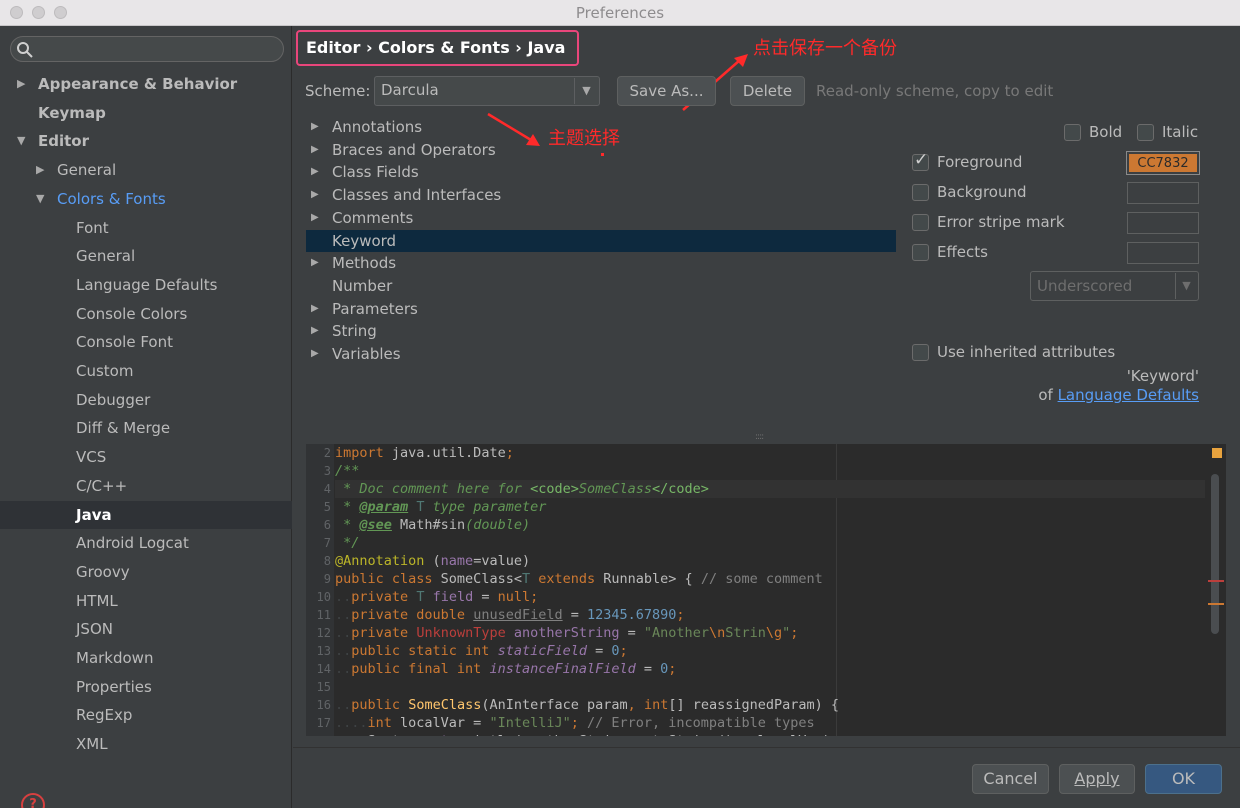  I want to click on sidebar-item: Language Defaults, so click(146, 285).